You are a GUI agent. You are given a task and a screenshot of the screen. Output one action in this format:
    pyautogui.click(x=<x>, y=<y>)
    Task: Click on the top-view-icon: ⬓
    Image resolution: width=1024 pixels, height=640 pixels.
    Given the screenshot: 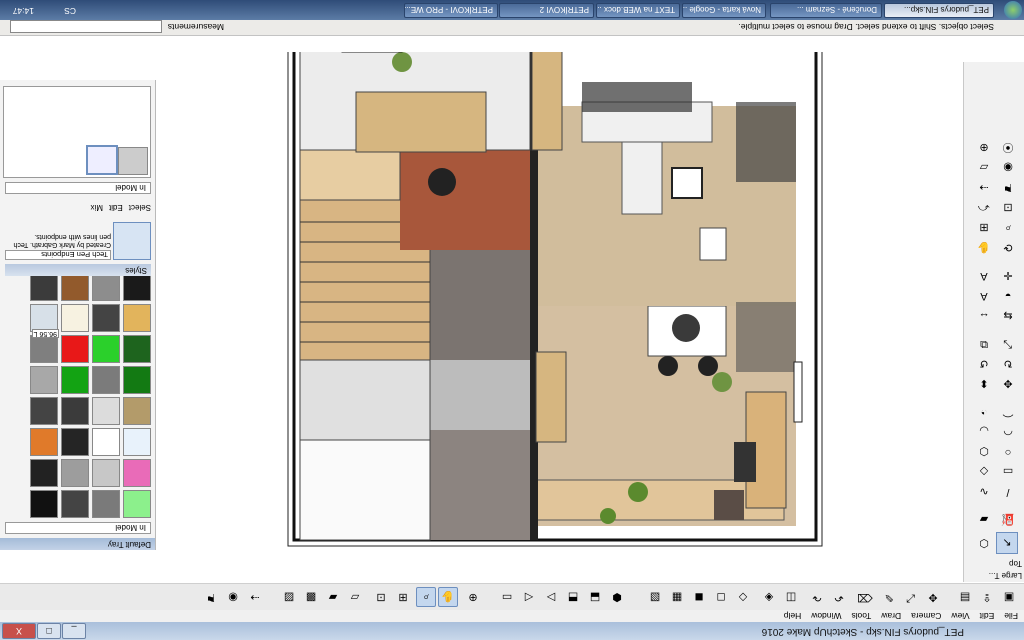 What is the action you would take?
    pyautogui.click(x=595, y=598)
    